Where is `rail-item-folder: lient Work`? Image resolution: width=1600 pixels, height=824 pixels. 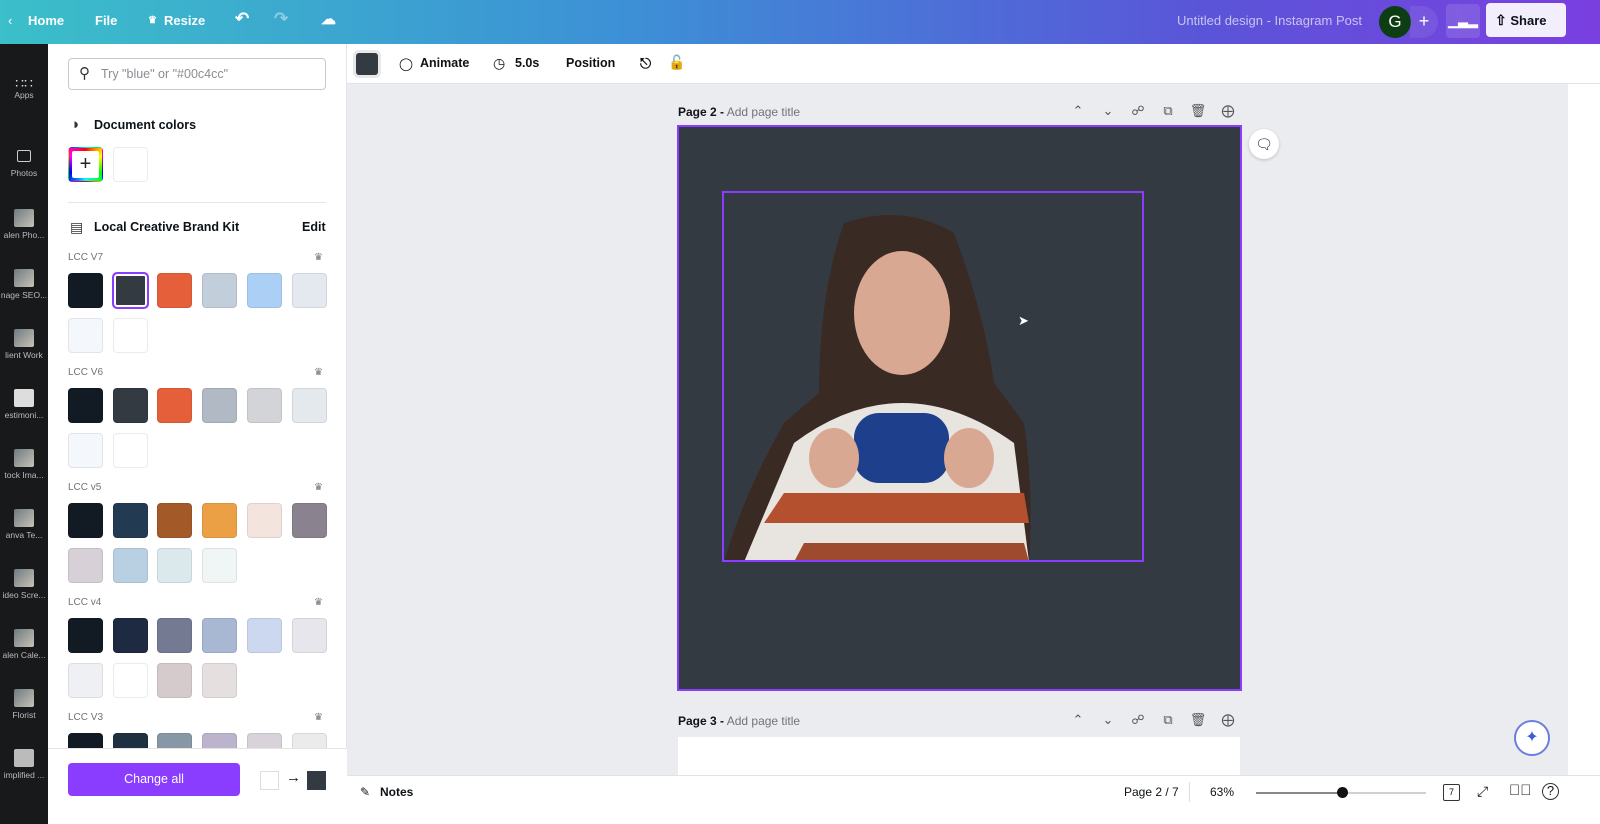 rail-item-folder: lient Work is located at coordinates (24, 344).